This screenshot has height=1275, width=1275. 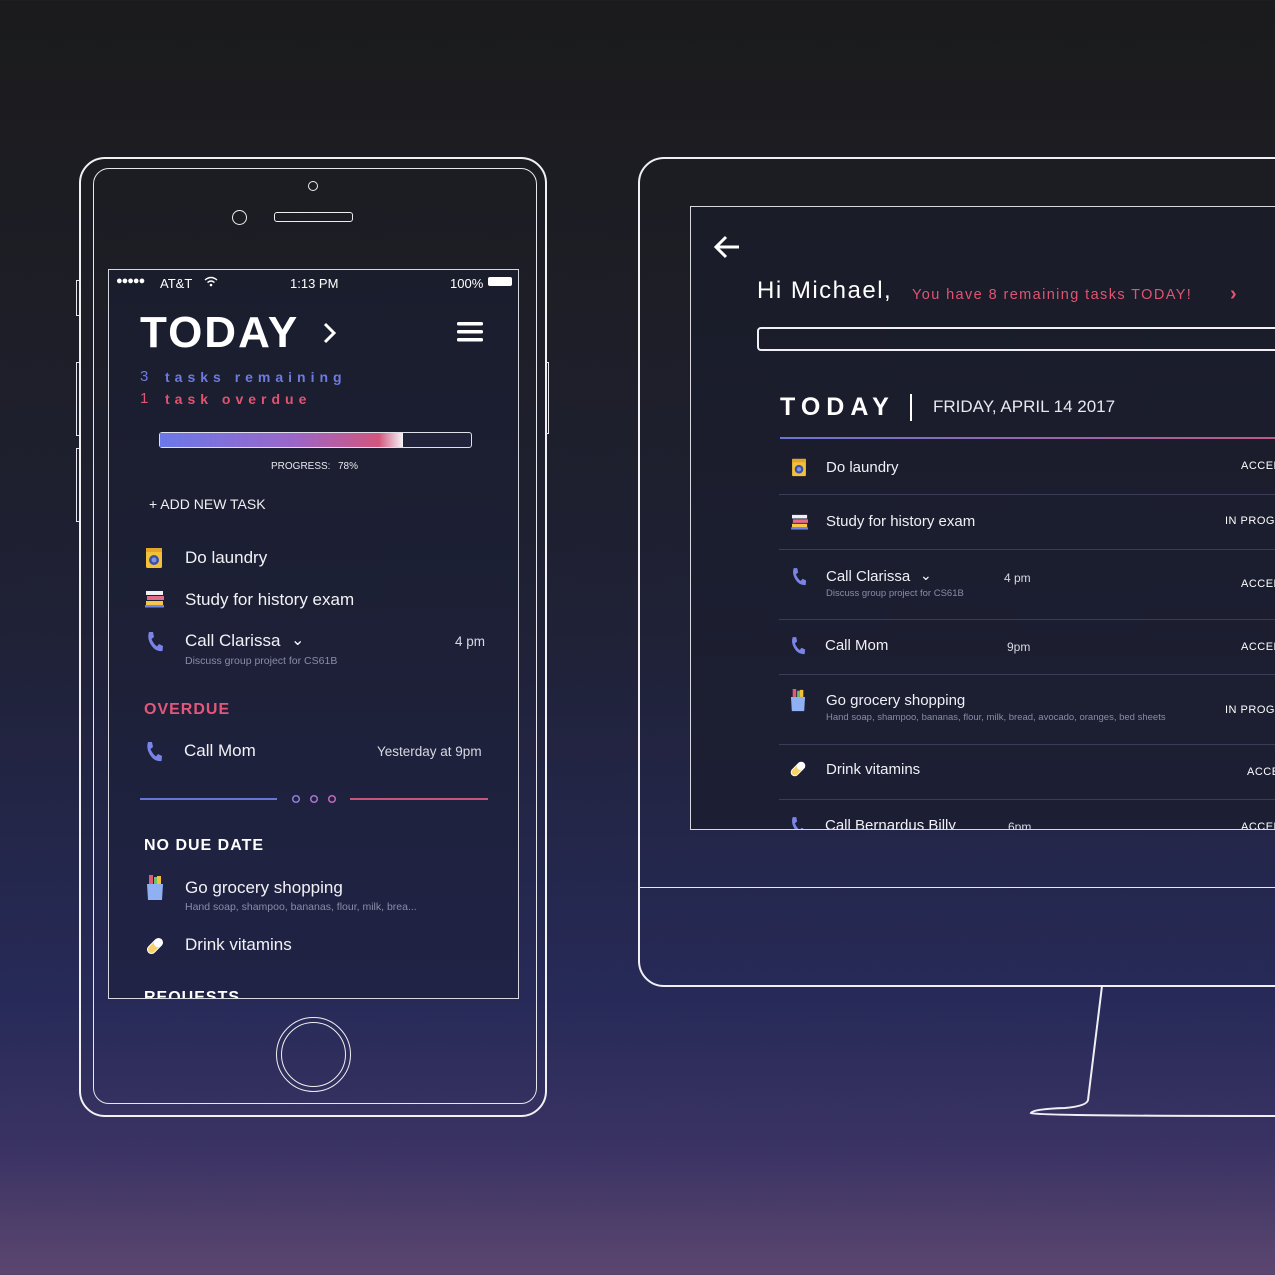 I want to click on battery-icon, so click(x=500, y=281).